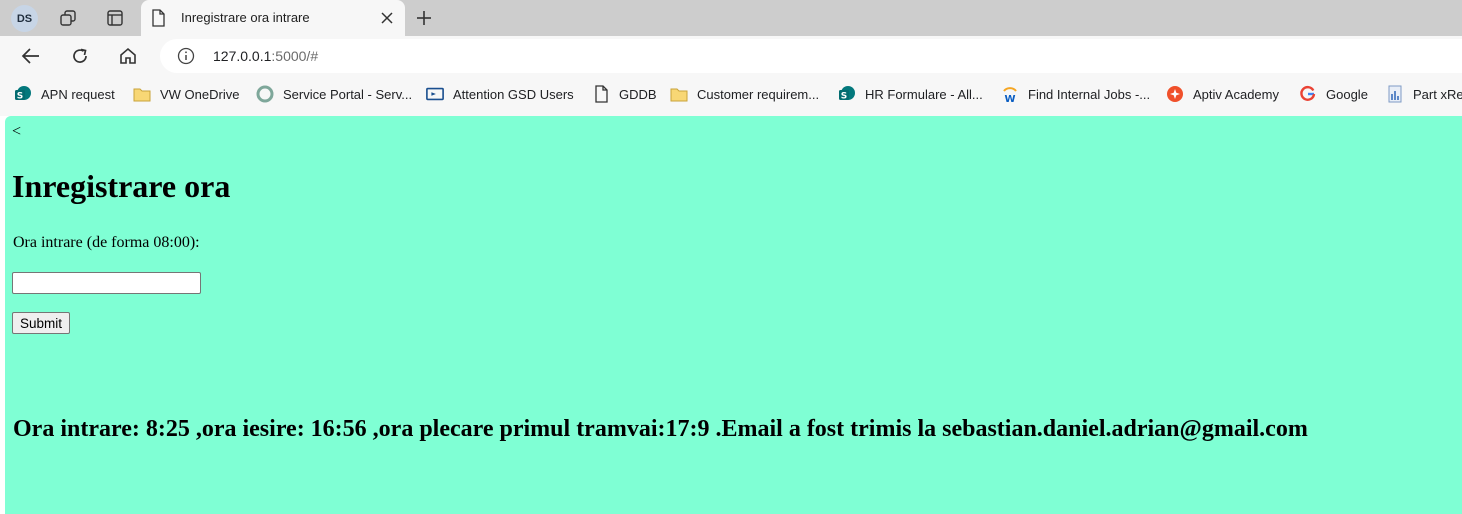 This screenshot has width=1462, height=514. I want to click on document-chart-icon, so click(1395, 94).